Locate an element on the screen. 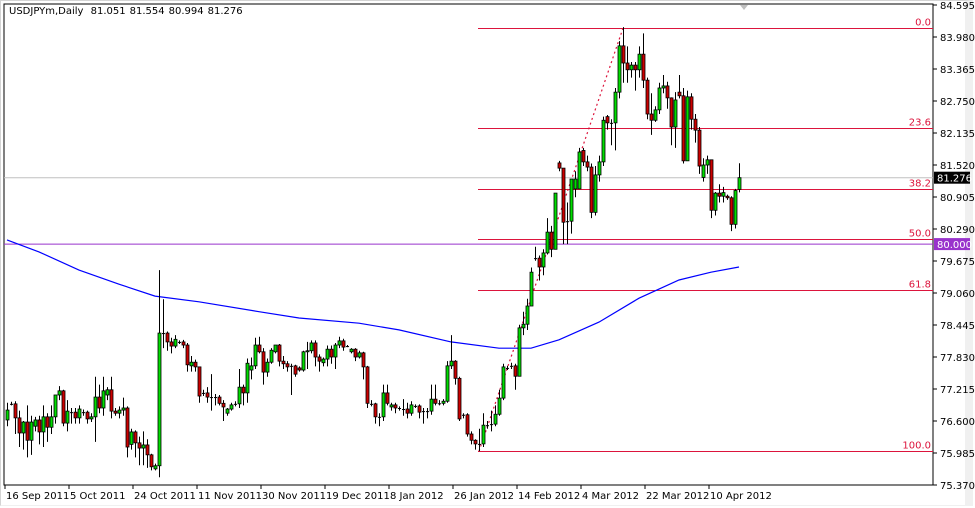  x-tick-label: 22 Mar 2012 is located at coordinates (677, 496).